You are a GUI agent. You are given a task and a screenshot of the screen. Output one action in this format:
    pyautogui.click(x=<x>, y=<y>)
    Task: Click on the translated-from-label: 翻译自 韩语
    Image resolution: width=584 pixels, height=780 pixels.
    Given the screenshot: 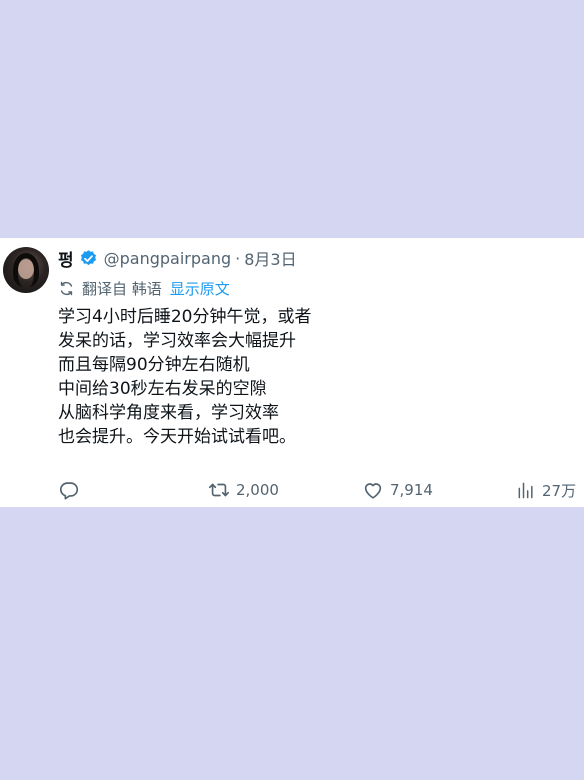 What is the action you would take?
    pyautogui.click(x=122, y=288)
    